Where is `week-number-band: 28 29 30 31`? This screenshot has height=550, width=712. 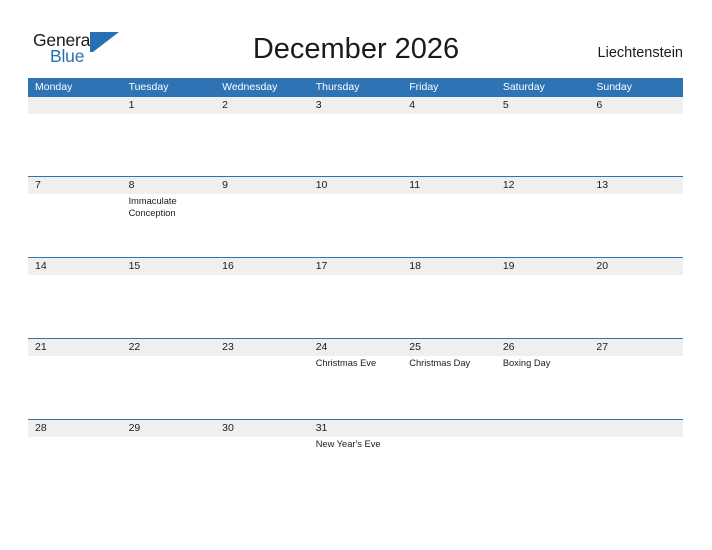
week-number-band: 28 29 30 31 is located at coordinates (355, 428).